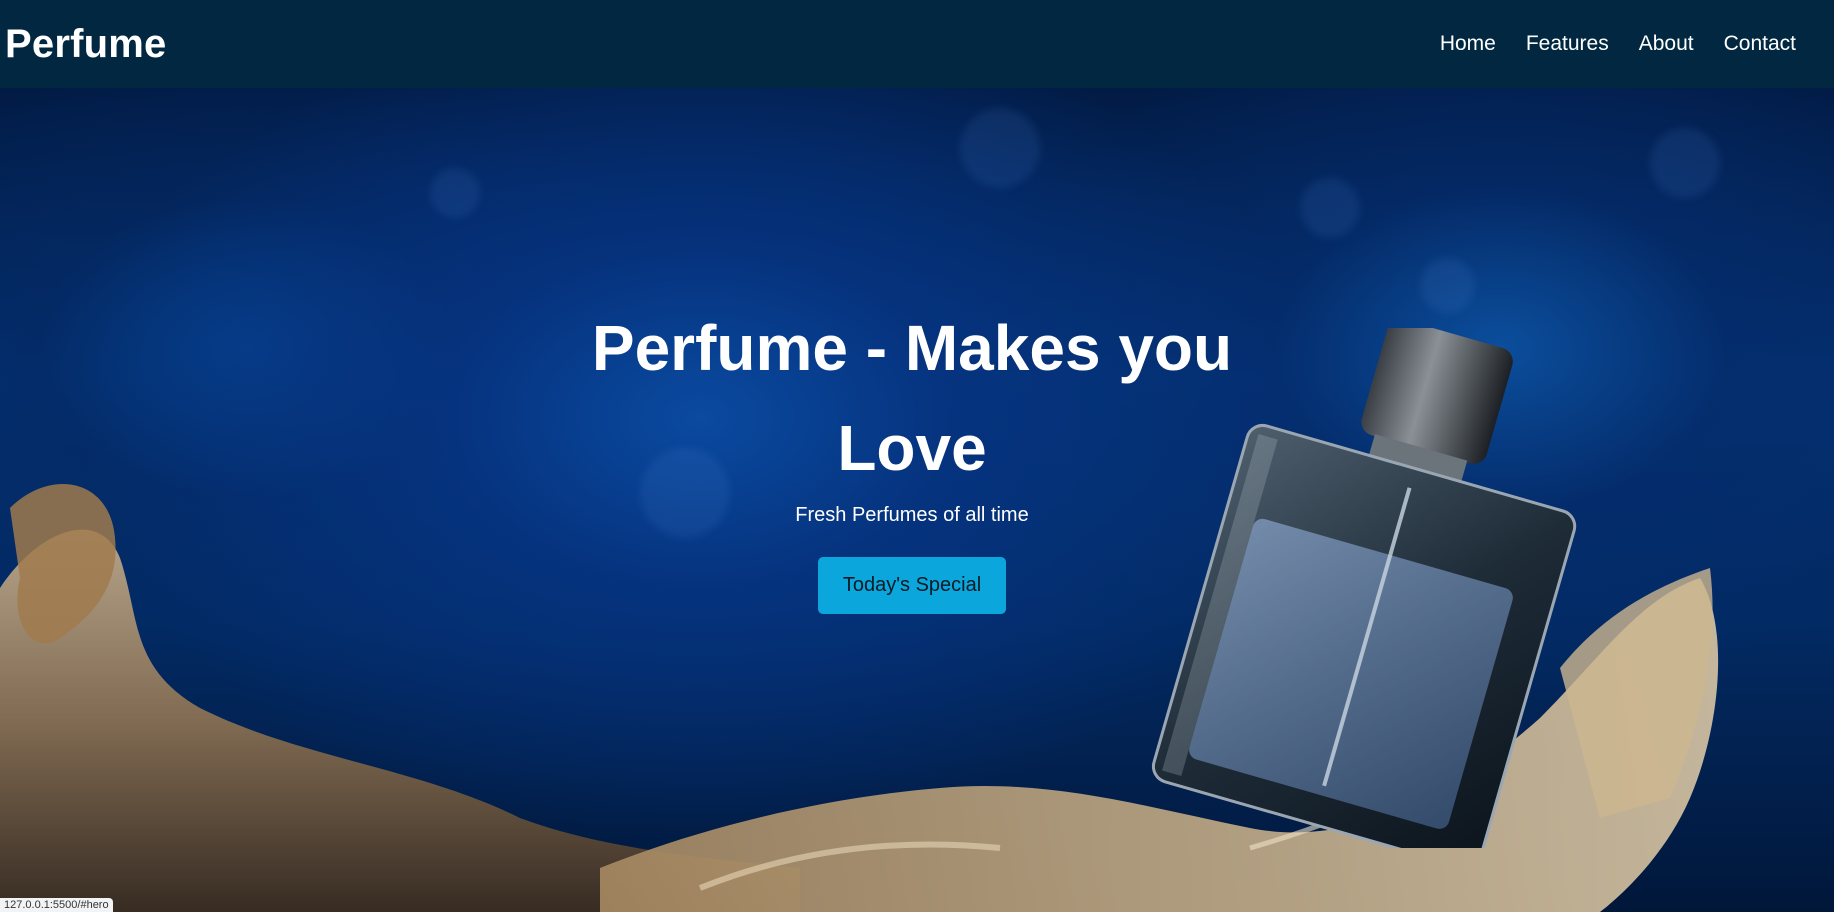  What do you see at coordinates (1468, 44) in the screenshot?
I see `nav-link-home: Home` at bounding box center [1468, 44].